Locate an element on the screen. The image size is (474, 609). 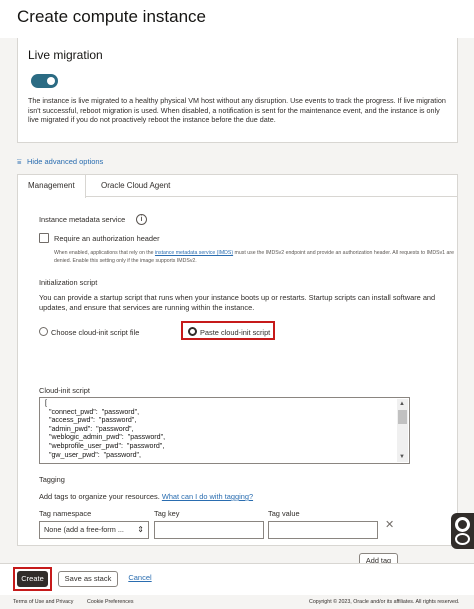
scroll-up-icon: ▲ is located at coordinates (402, 404).